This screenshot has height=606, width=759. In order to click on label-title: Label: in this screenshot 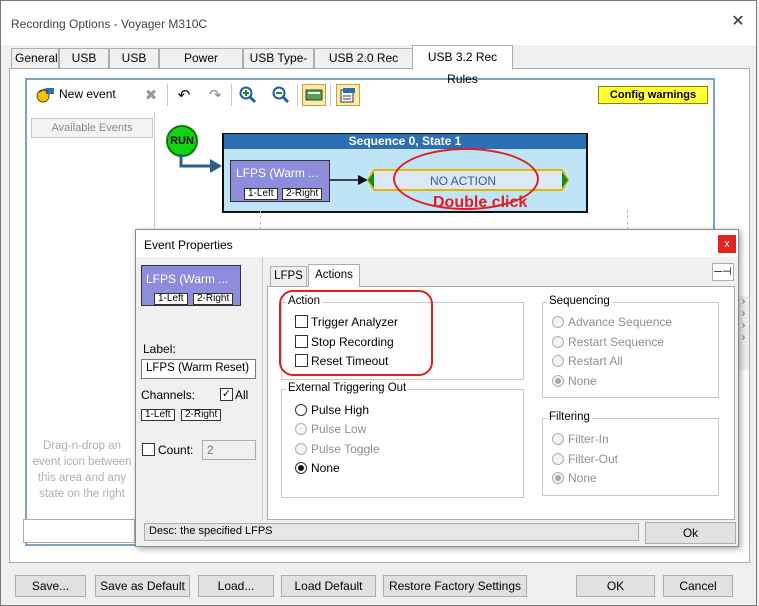, I will do `click(159, 349)`.